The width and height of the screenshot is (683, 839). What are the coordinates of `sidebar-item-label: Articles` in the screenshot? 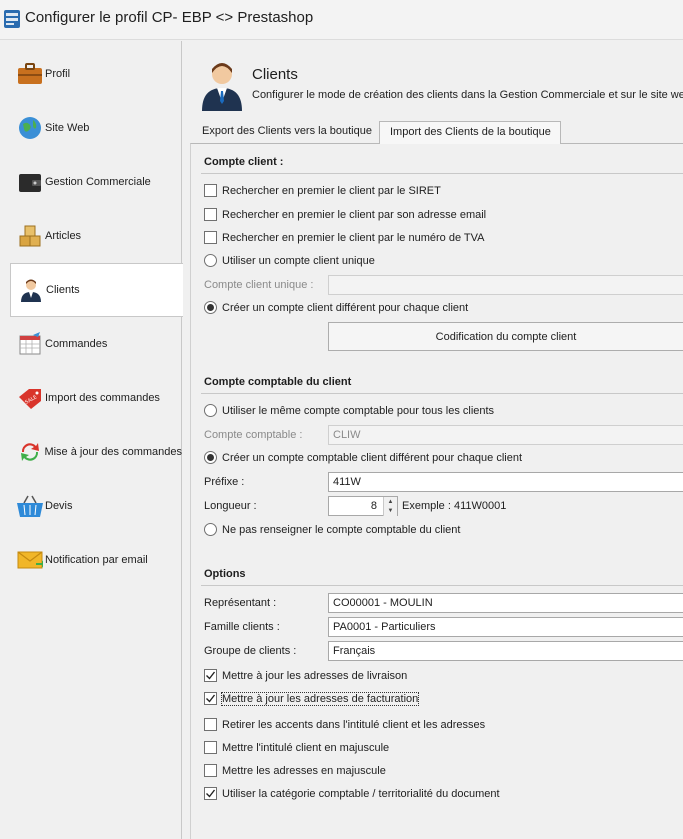 It's located at (63, 236).